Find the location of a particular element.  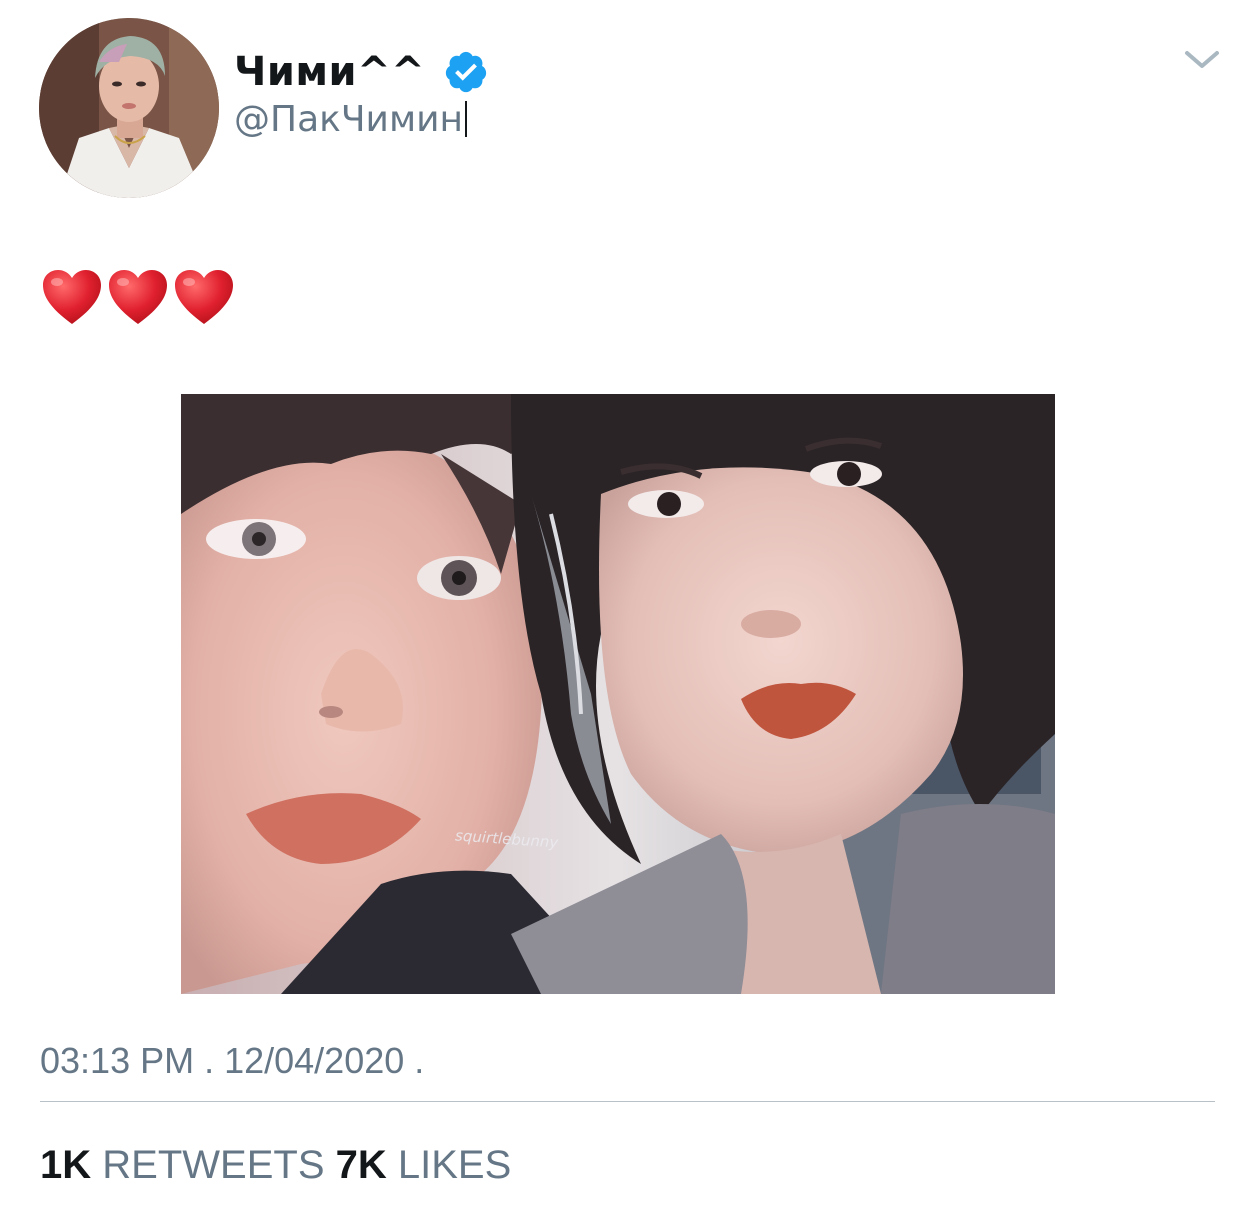

tweet-stats: 1K RETWEETS 7K LIKES is located at coordinates (275, 1165).